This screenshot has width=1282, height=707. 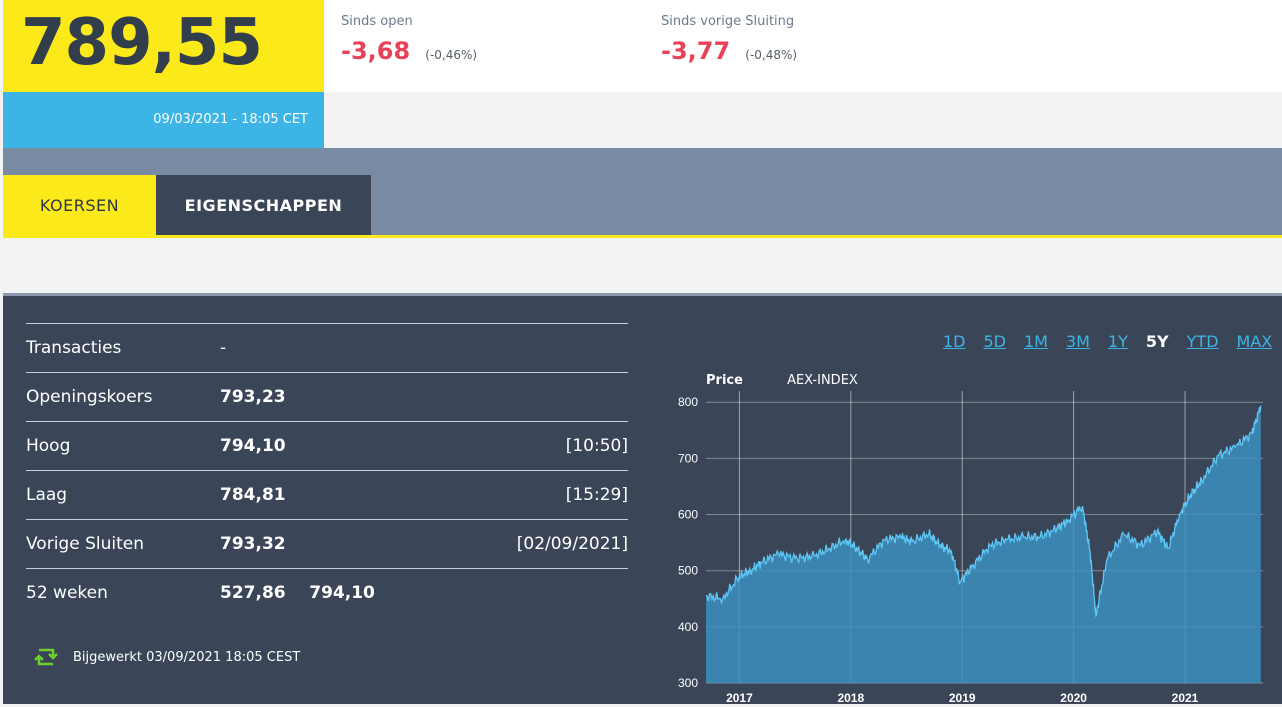 I want to click on x-tick-label: 2018, so click(x=850, y=698).